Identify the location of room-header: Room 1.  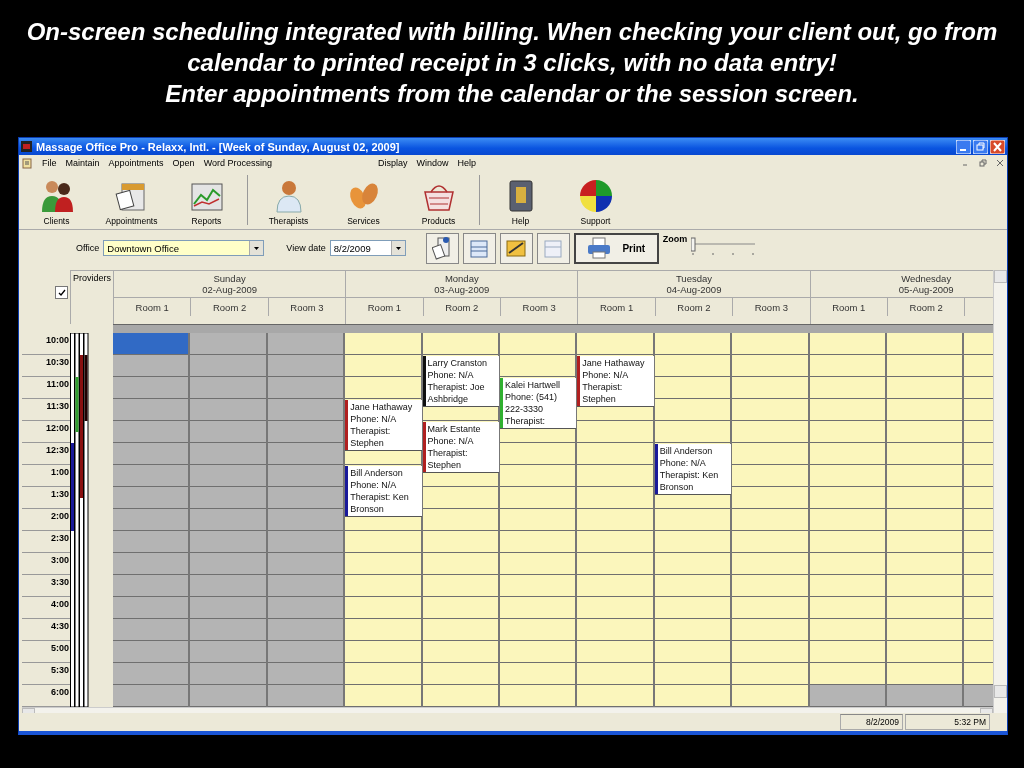
(849, 307).